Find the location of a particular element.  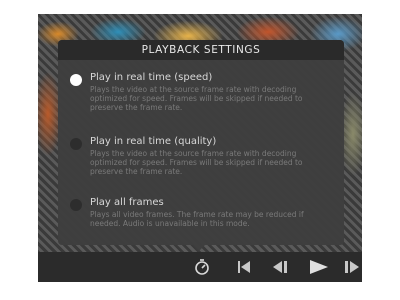

skip-to-start-icon is located at coordinates (244, 267).